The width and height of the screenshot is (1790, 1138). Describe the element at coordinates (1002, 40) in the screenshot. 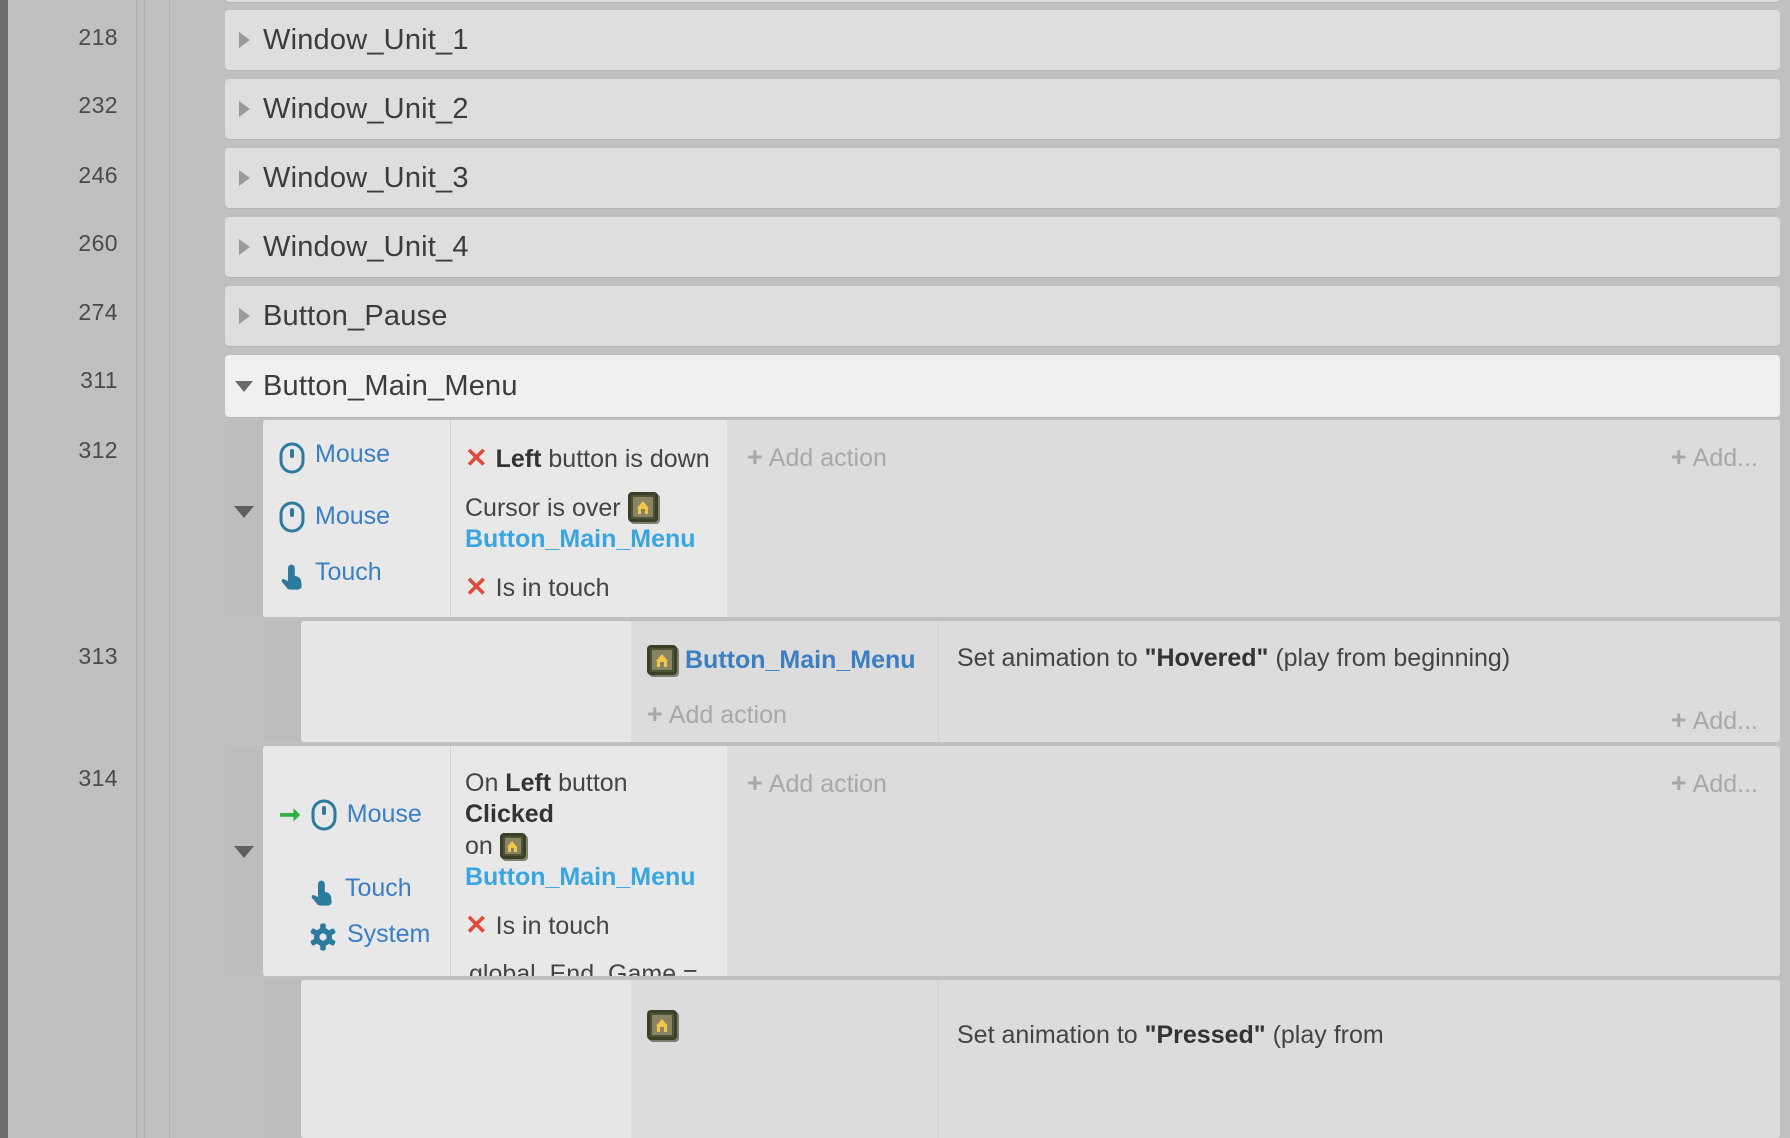

I see `group-row-window-unit-1: Window_Unit_1` at that location.